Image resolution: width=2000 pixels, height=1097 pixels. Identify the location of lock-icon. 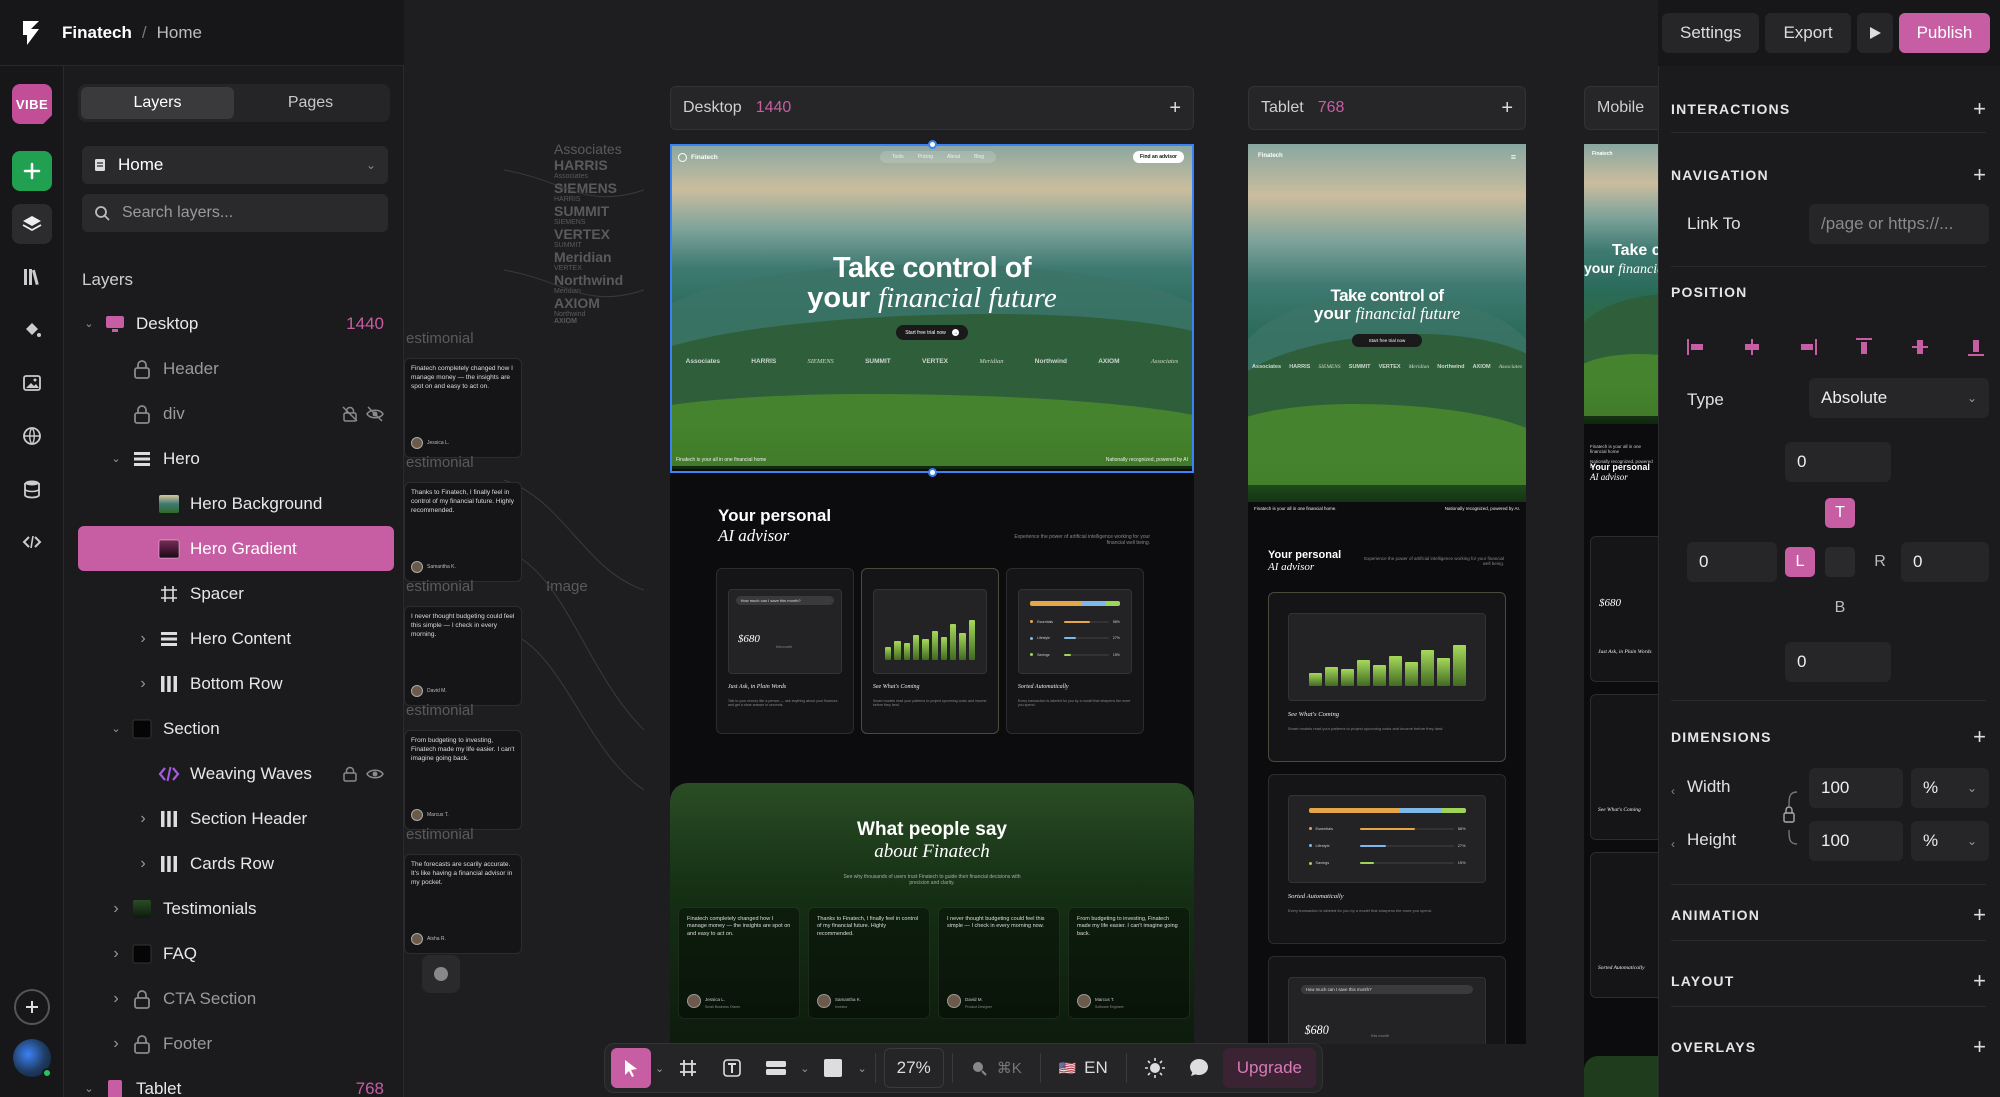
(350, 774).